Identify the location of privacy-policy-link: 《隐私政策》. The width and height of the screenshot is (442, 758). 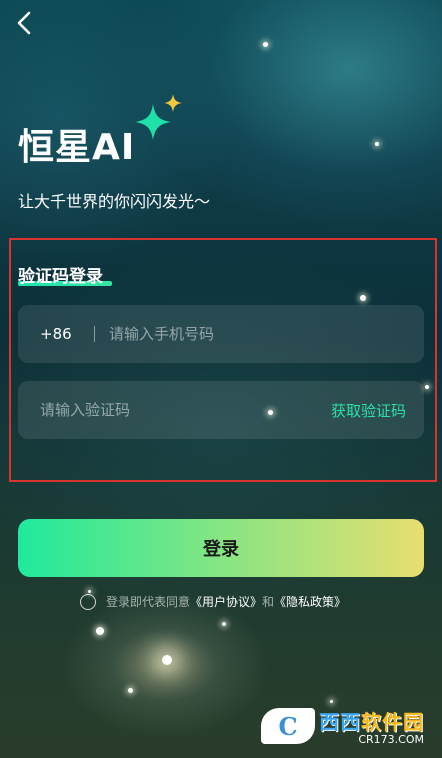
(310, 601).